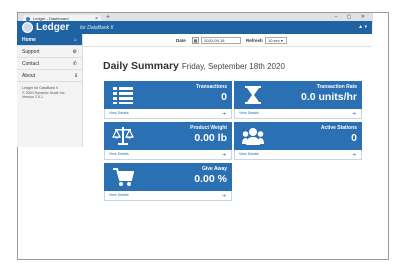 This screenshot has height=272, width=402. I want to click on page-date: Friday, September 18th 2020, so click(233, 66).